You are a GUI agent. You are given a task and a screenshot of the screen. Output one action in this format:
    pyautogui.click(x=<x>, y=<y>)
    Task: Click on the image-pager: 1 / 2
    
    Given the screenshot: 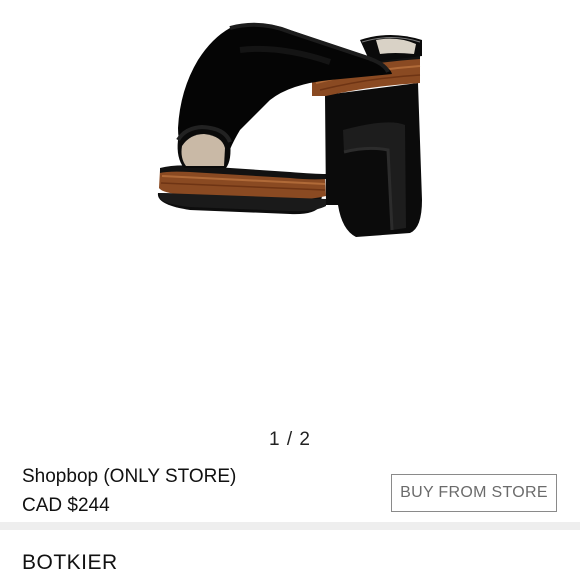 What is the action you would take?
    pyautogui.click(x=290, y=439)
    